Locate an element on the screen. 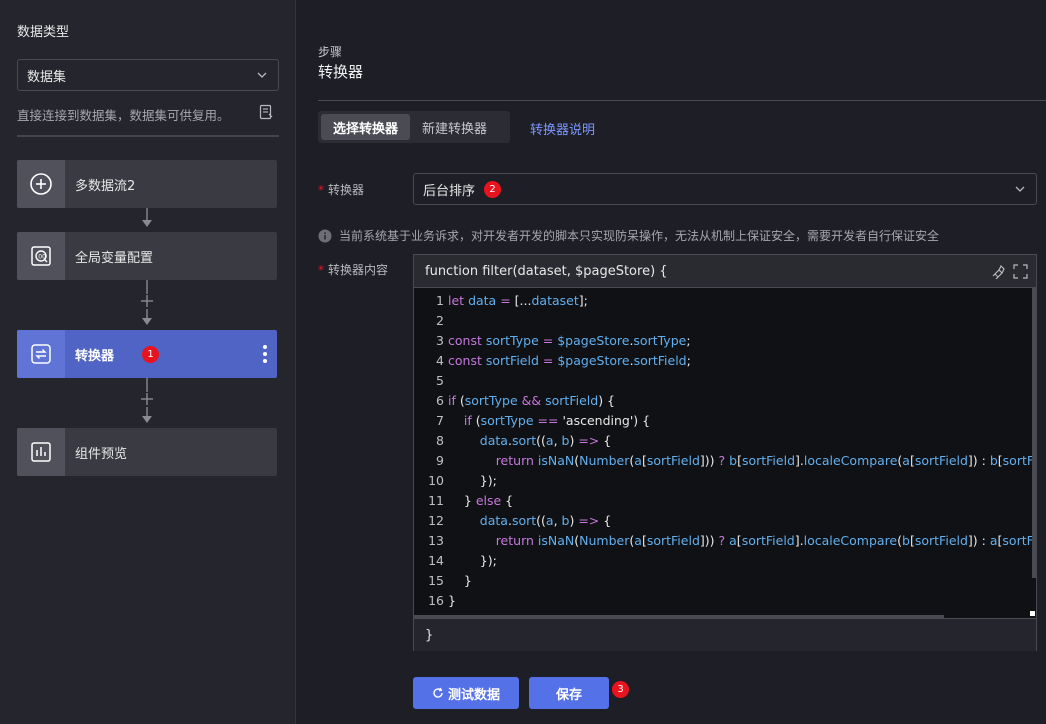 This screenshot has width=1046, height=724. info-icon is located at coordinates (325, 235).